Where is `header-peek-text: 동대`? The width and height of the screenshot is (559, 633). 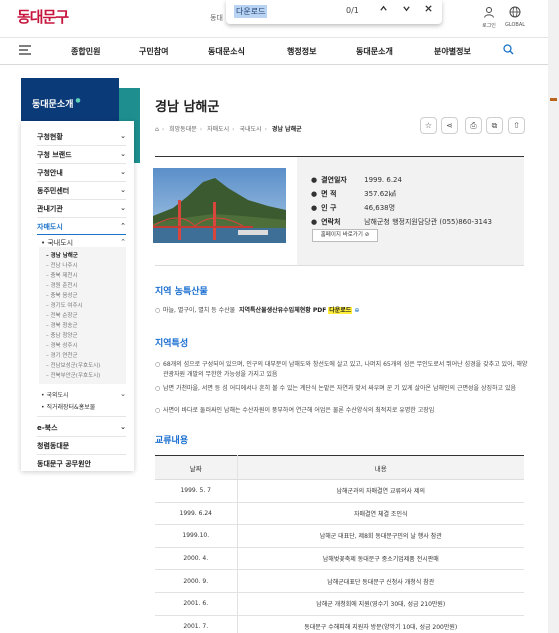 header-peek-text: 동대 is located at coordinates (216, 18).